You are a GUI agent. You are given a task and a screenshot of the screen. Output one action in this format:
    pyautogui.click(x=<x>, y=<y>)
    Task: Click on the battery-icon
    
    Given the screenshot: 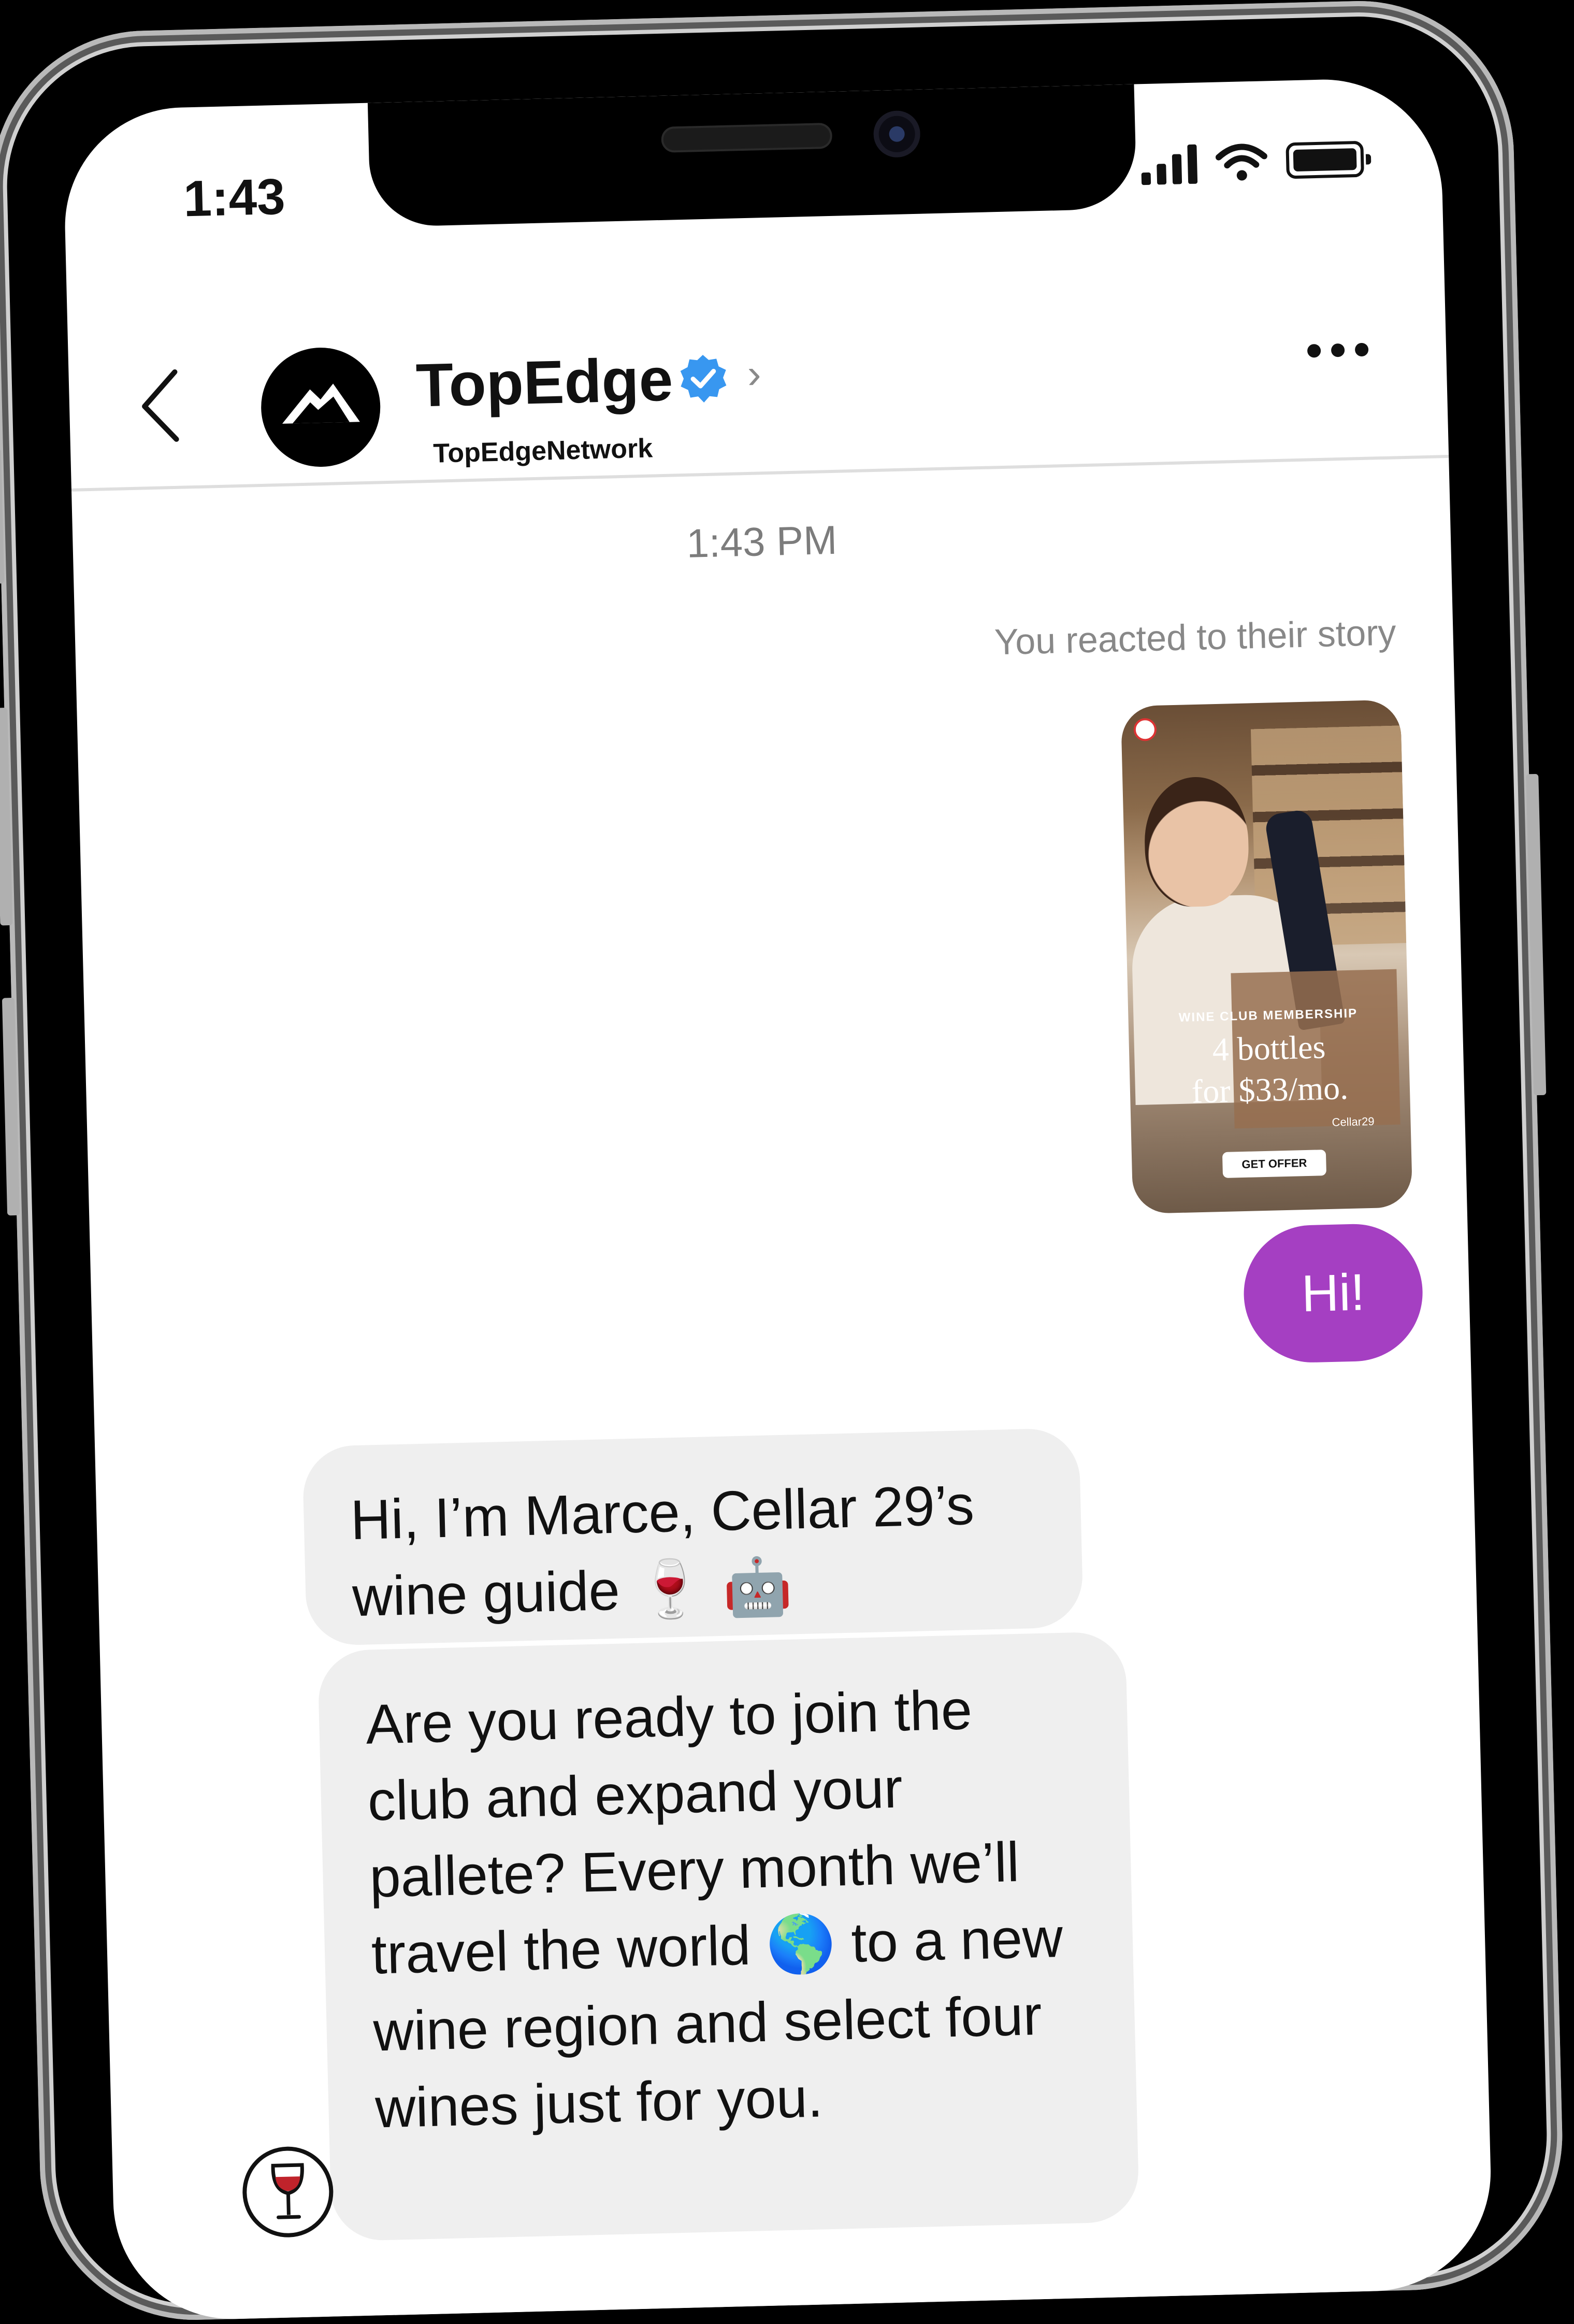 What is the action you would take?
    pyautogui.click(x=1325, y=159)
    